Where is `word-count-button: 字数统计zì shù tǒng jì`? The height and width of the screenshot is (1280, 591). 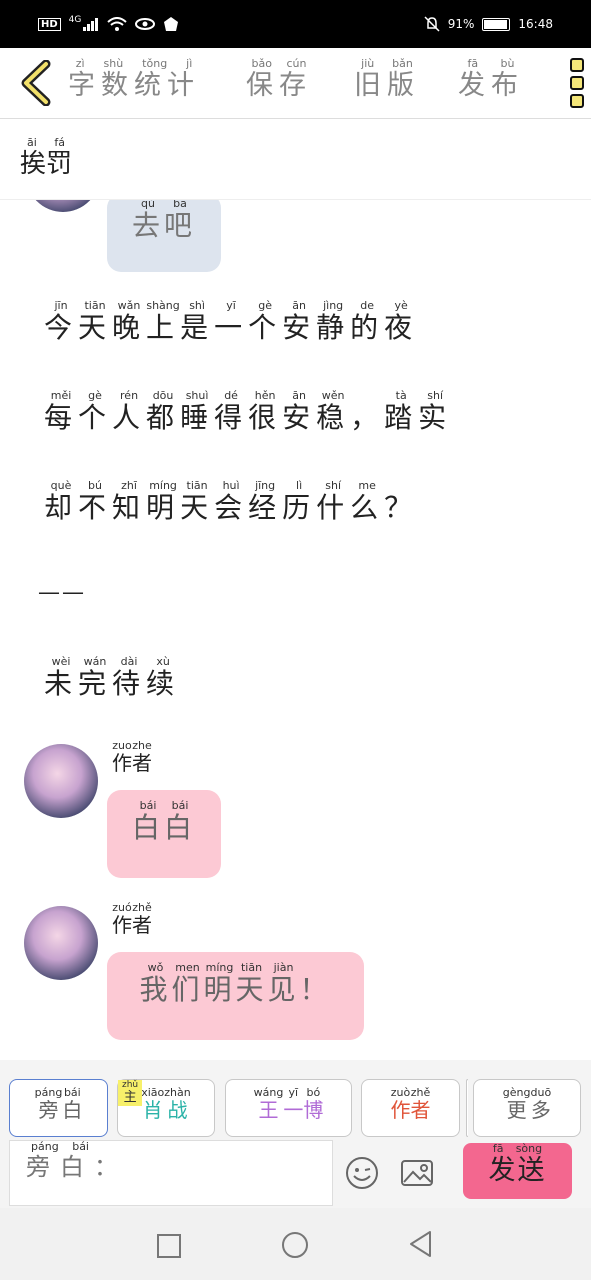
word-count-button: 字数统计zì shù tǒng jì is located at coordinates (134, 79).